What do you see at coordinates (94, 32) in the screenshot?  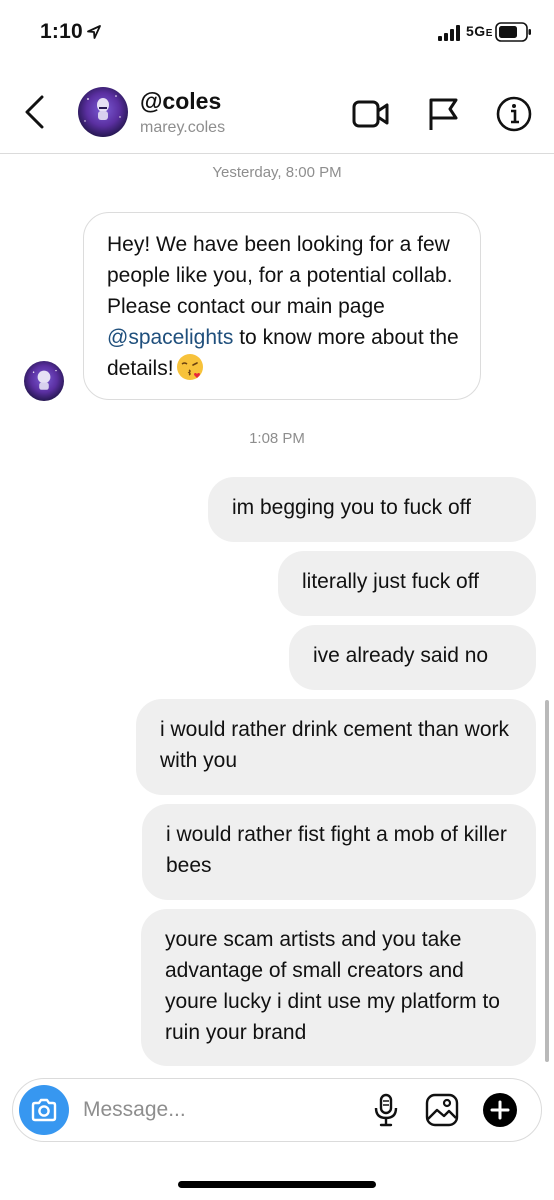 I see `location-arrow-icon` at bounding box center [94, 32].